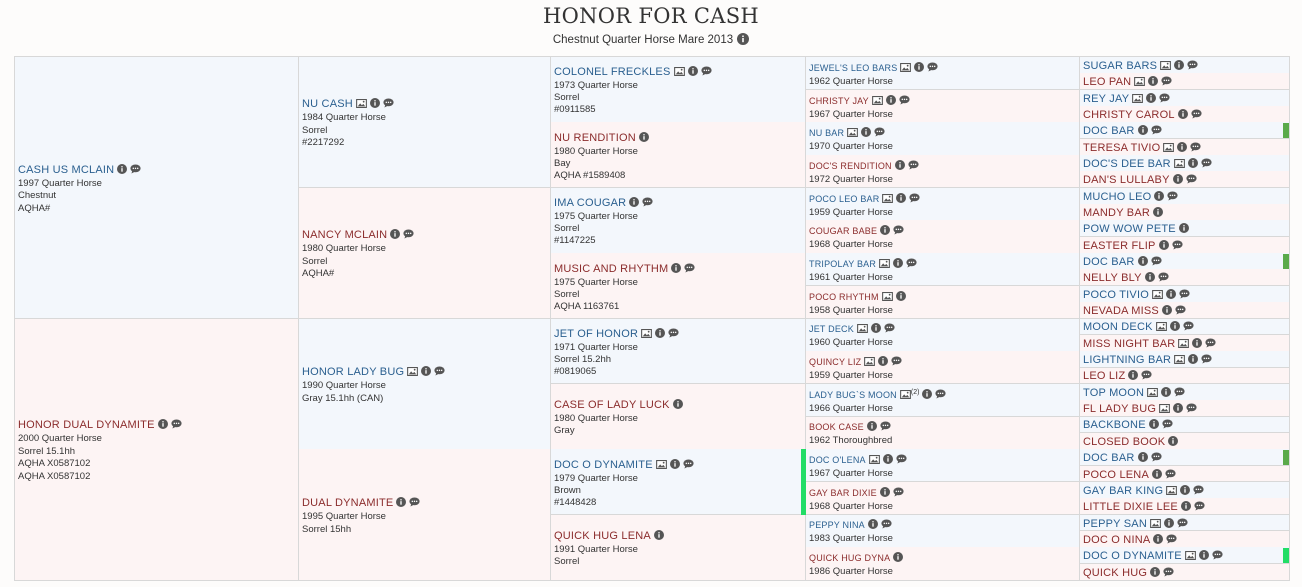 Image resolution: width=1302 pixels, height=587 pixels. I want to click on horse-name-link: CLOSED BOOK, so click(1124, 442).